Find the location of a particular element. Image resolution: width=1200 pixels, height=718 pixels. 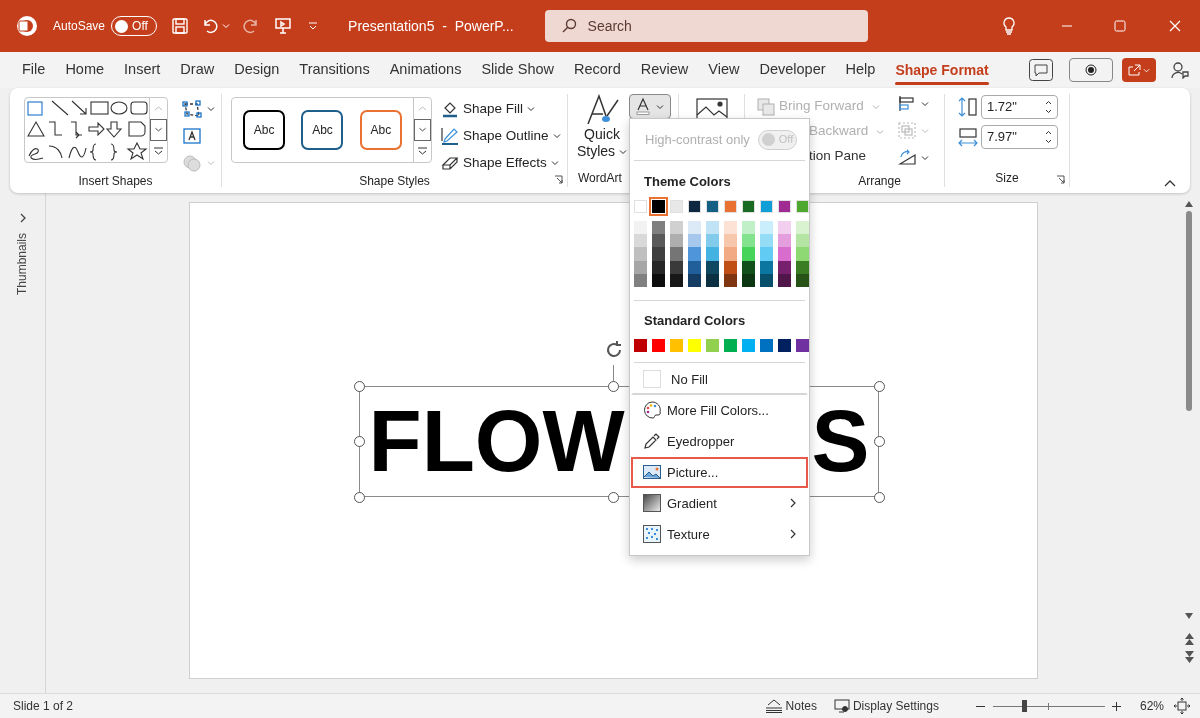

shapes-gallery is located at coordinates (96, 130).